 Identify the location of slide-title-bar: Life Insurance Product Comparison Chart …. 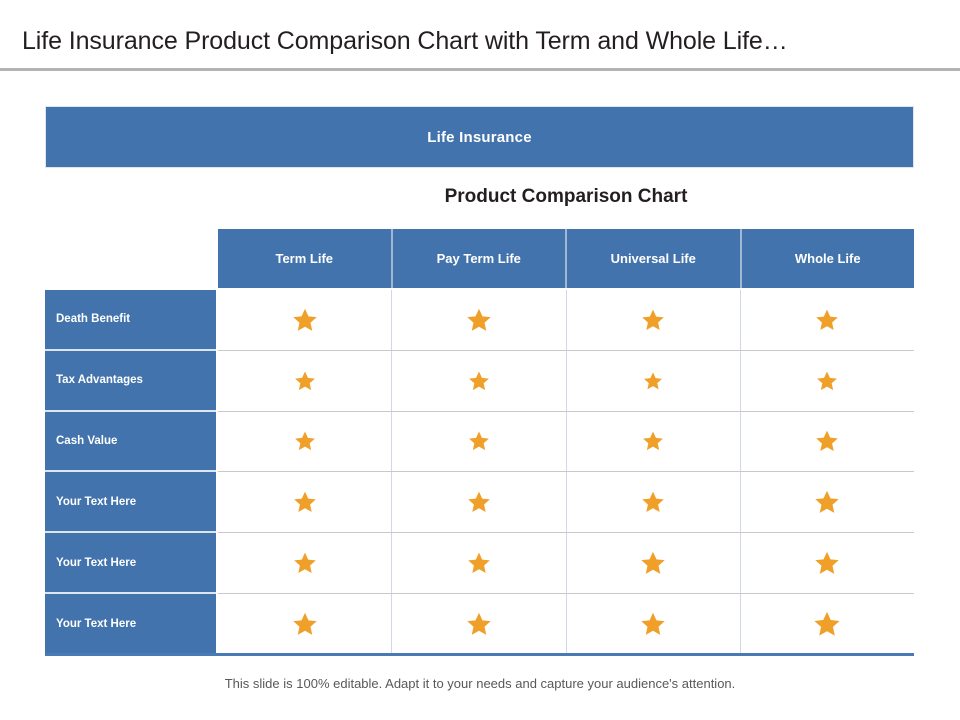
(480, 34).